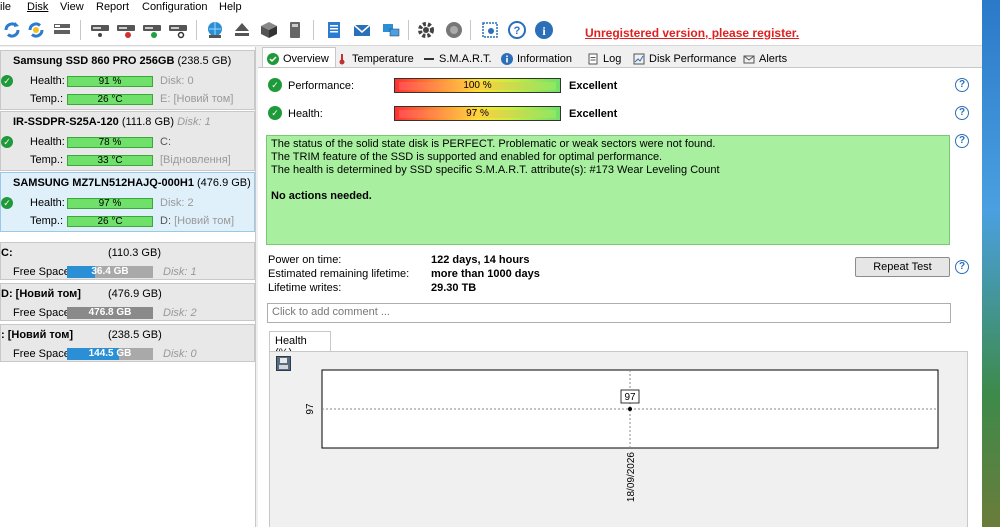 This screenshot has width=1000, height=527. I want to click on menu-file: ile, so click(5, 7).